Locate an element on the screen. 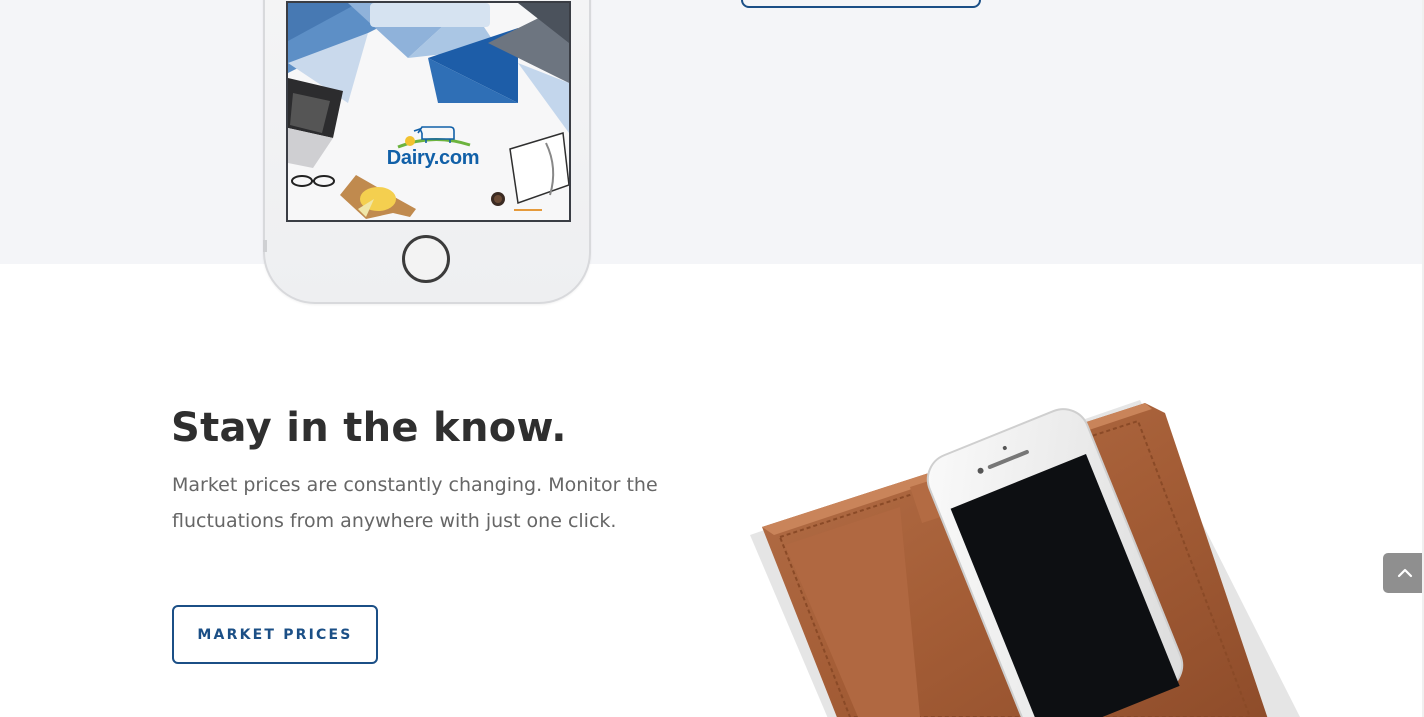 Image resolution: width=1424 pixels, height=717 pixels. app-splash-artwork is located at coordinates (428, 111).